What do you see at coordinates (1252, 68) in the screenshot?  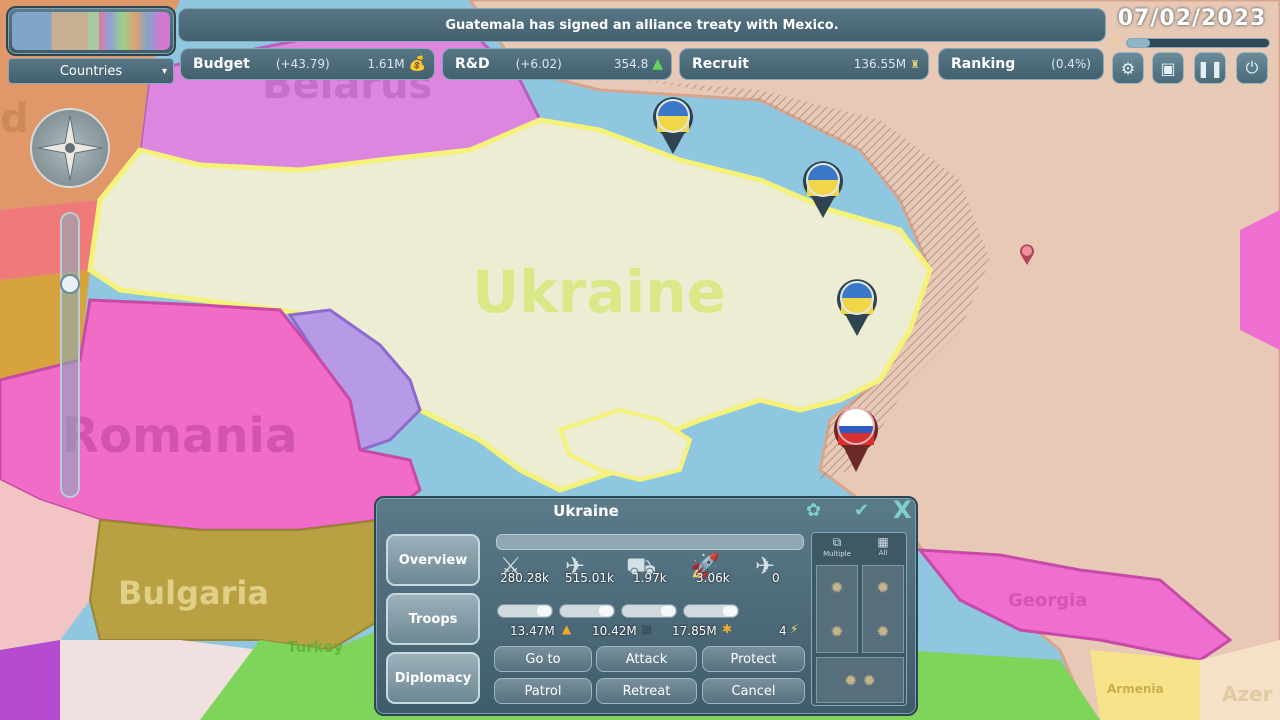 I see `power-icon: ⏻` at bounding box center [1252, 68].